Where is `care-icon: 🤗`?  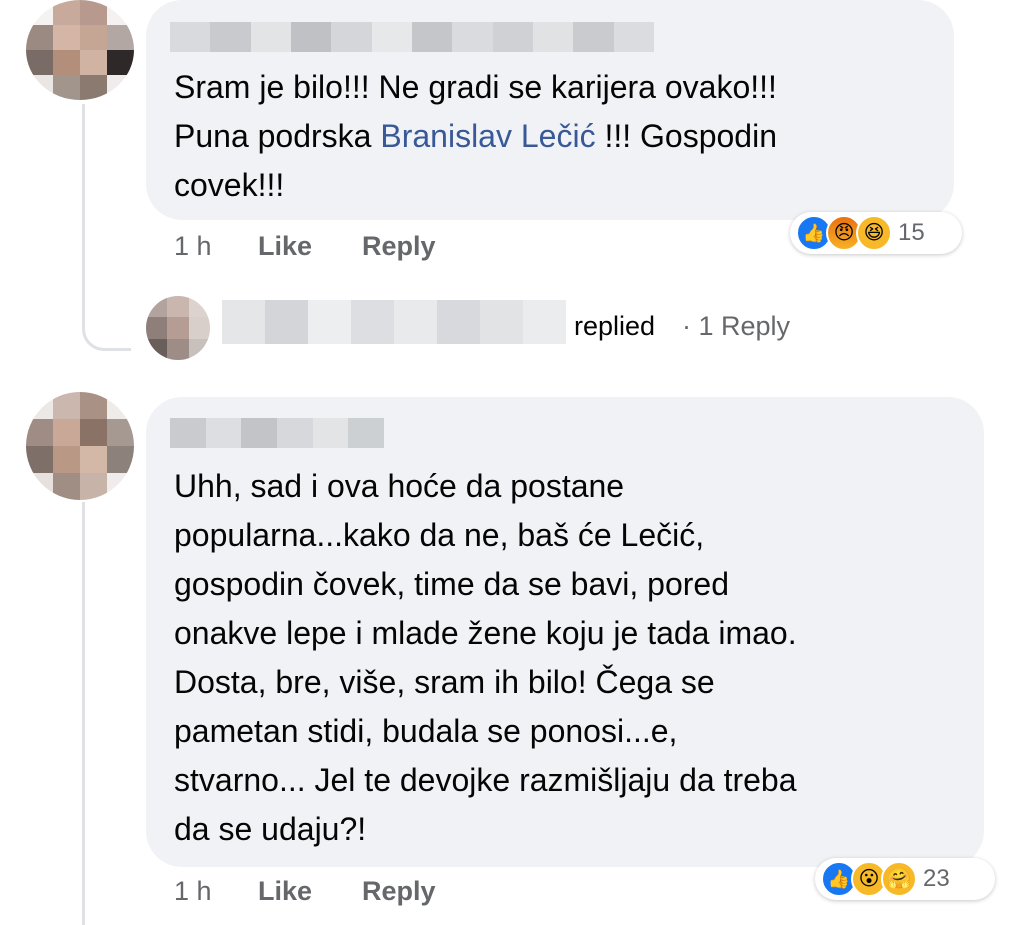 care-icon: 🤗 is located at coordinates (899, 879).